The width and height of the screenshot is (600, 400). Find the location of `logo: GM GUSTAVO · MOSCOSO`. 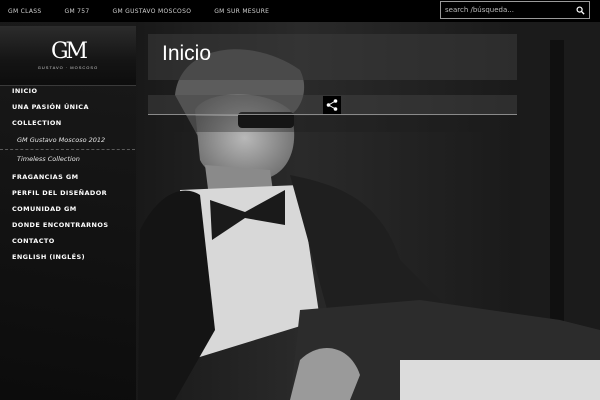

logo: GM GUSTAVO · MOSCOSO is located at coordinates (68, 56).